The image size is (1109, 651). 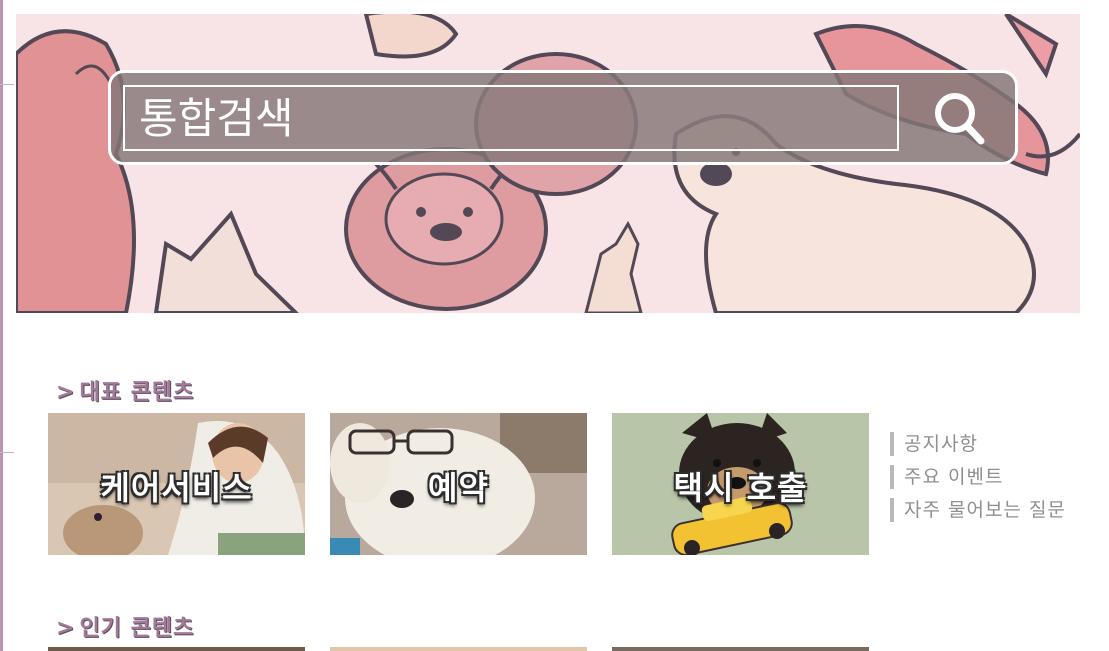 I want to click on popular-section-title: > 인기 콘텐츠, so click(x=125, y=626).